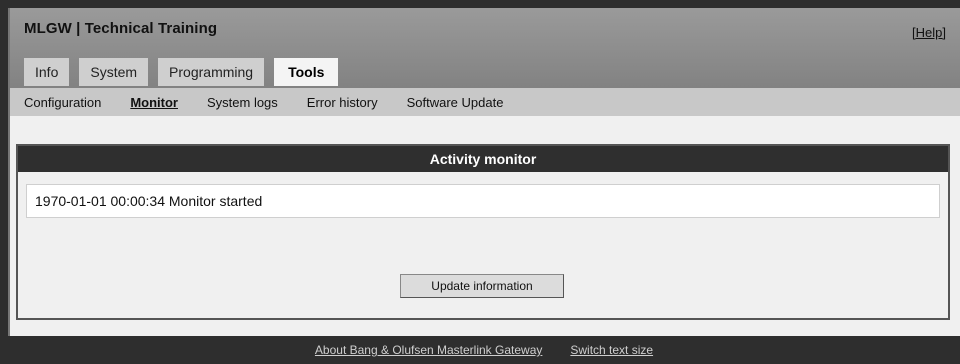 The width and height of the screenshot is (960, 364). Describe the element at coordinates (428, 350) in the screenshot. I see `about-link: About Bang & Olufsen Masterlink Gateway` at that location.